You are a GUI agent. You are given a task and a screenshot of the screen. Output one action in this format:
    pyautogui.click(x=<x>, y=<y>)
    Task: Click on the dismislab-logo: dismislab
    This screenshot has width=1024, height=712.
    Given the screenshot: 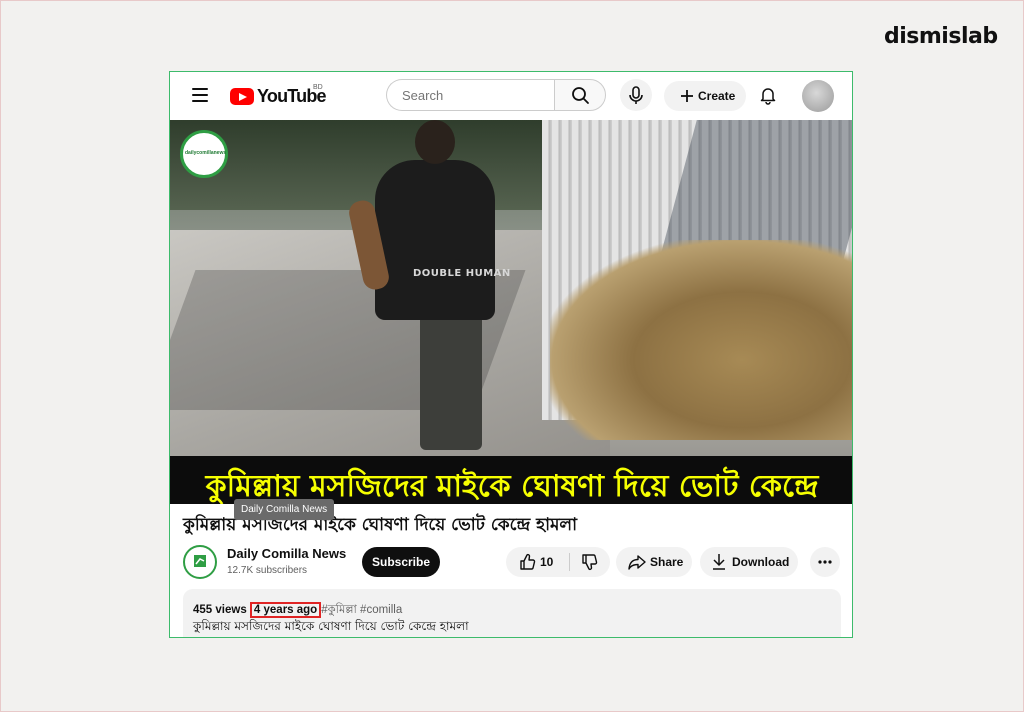 What is the action you would take?
    pyautogui.click(x=941, y=36)
    